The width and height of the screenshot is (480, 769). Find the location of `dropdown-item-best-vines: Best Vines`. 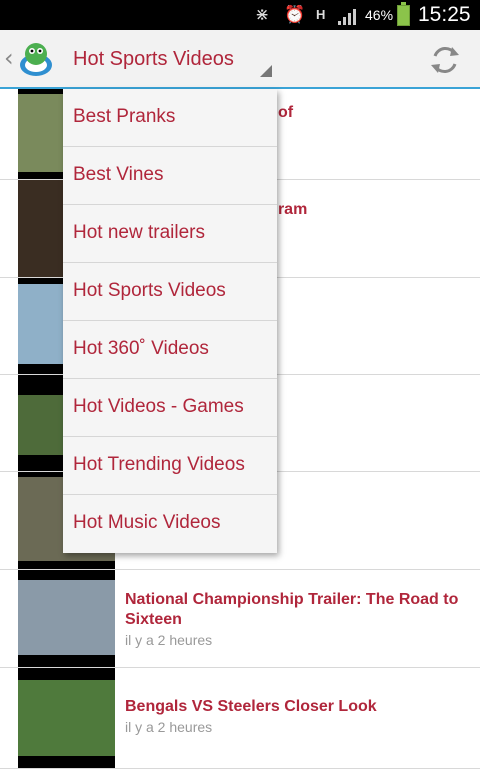

dropdown-item-best-vines: Best Vines is located at coordinates (170, 176).